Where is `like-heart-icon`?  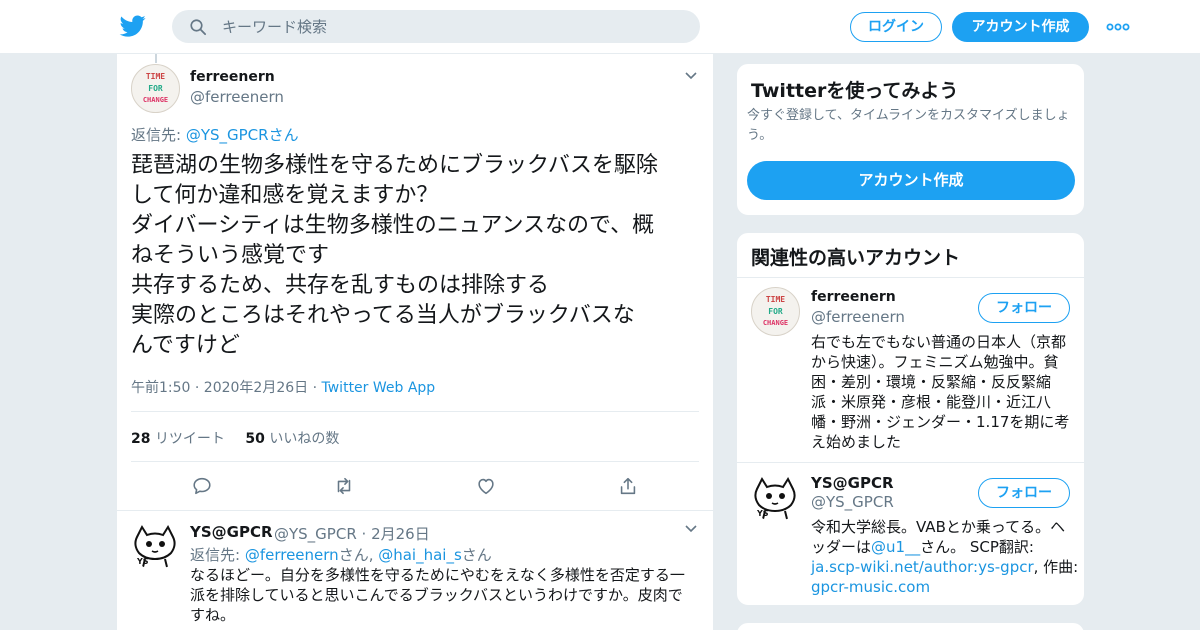 like-heart-icon is located at coordinates (486, 486).